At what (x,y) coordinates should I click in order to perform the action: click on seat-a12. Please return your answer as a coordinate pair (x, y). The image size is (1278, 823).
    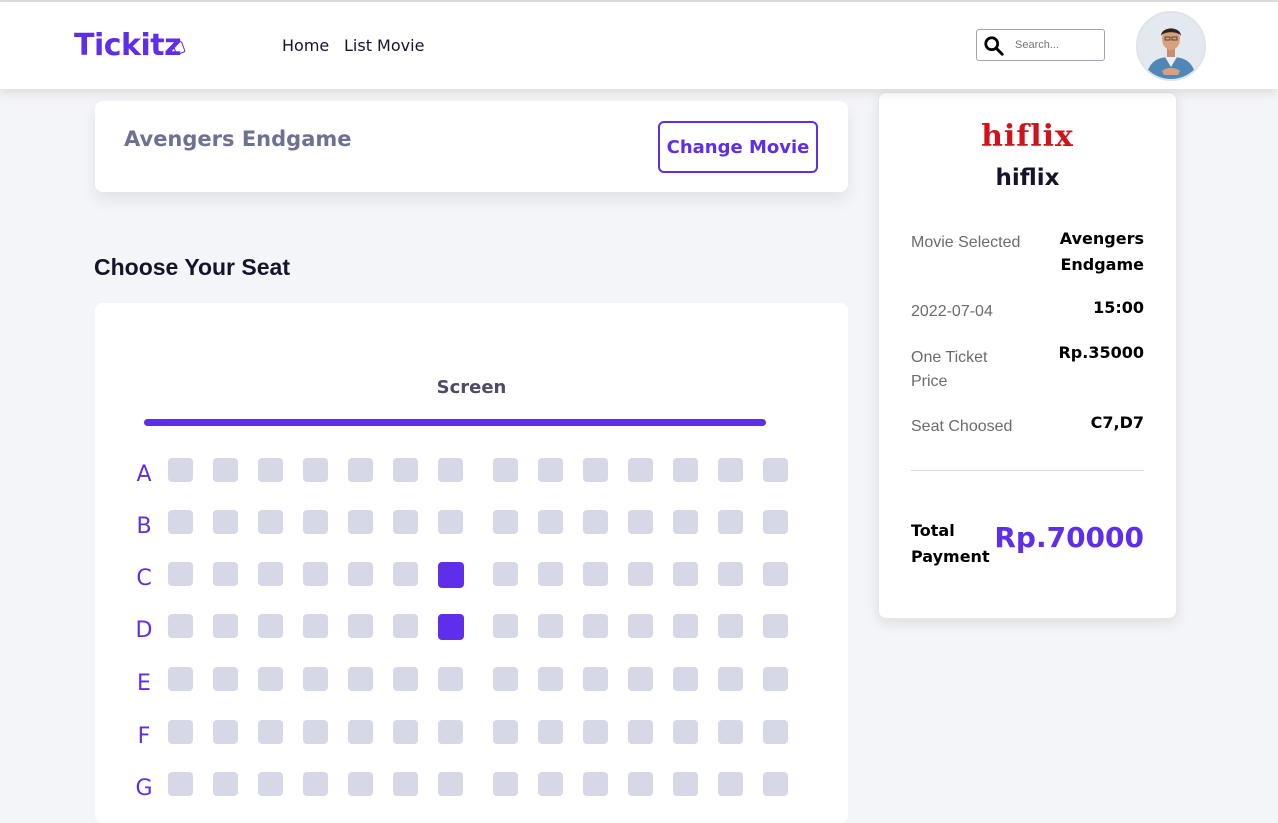
    Looking at the image, I should click on (685, 470).